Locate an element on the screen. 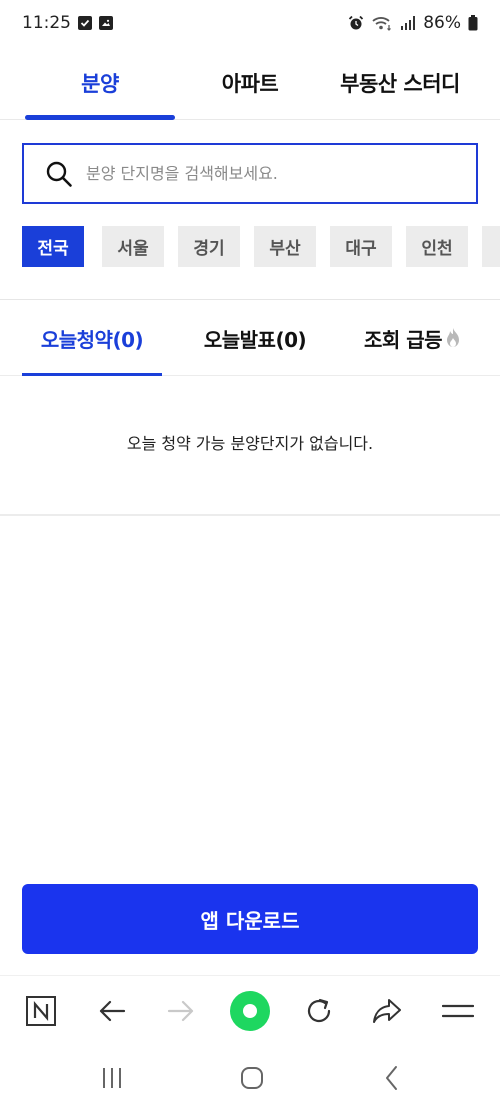 Image resolution: width=500 pixels, height=1111 pixels. battery-icon is located at coordinates (473, 23).